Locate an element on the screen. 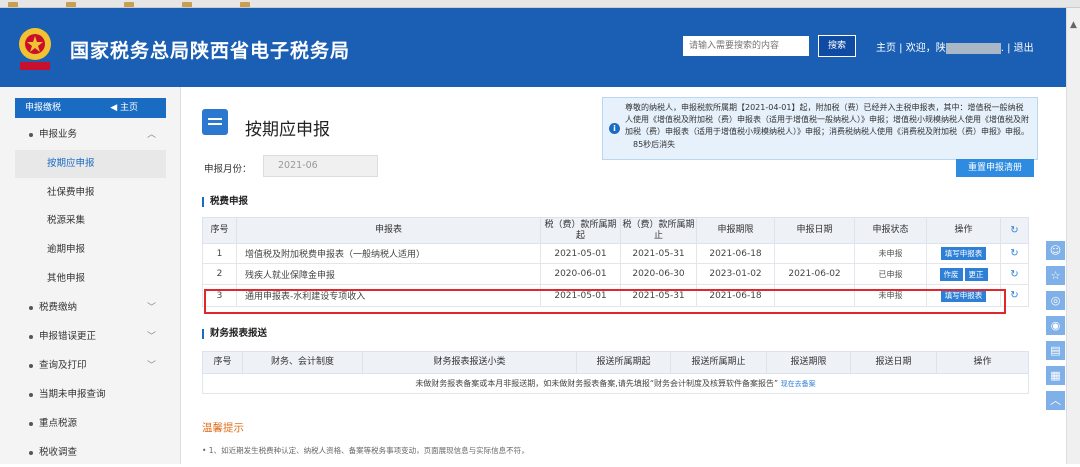 The width and height of the screenshot is (1080, 467). finance-section-title: 财务报表报送 is located at coordinates (234, 334).